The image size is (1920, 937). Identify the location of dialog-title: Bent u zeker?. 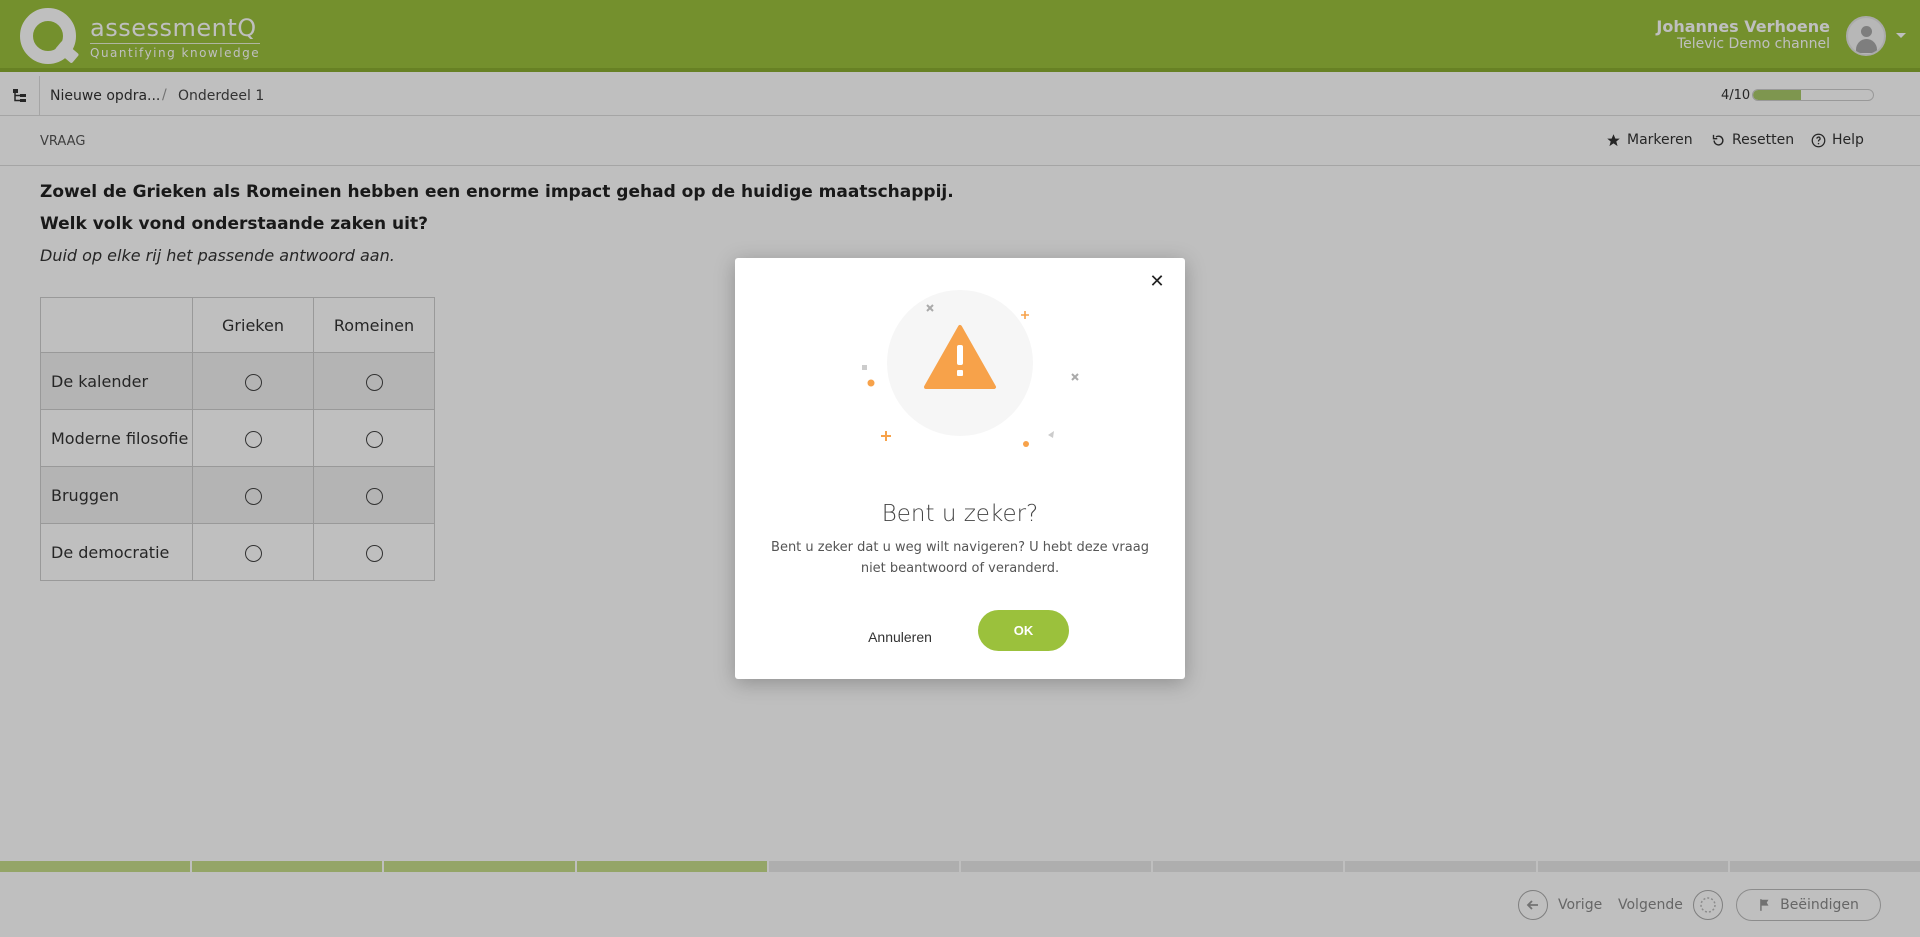
(960, 514).